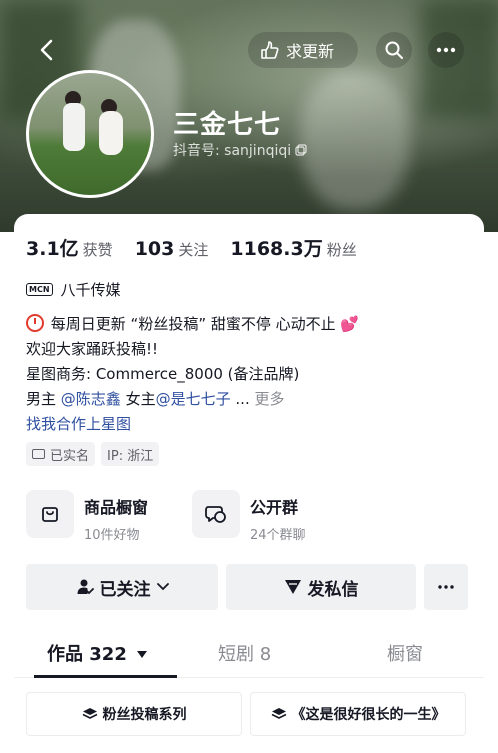  Describe the element at coordinates (87, 654) in the screenshot. I see `tab-works-label: 作品 322` at that location.